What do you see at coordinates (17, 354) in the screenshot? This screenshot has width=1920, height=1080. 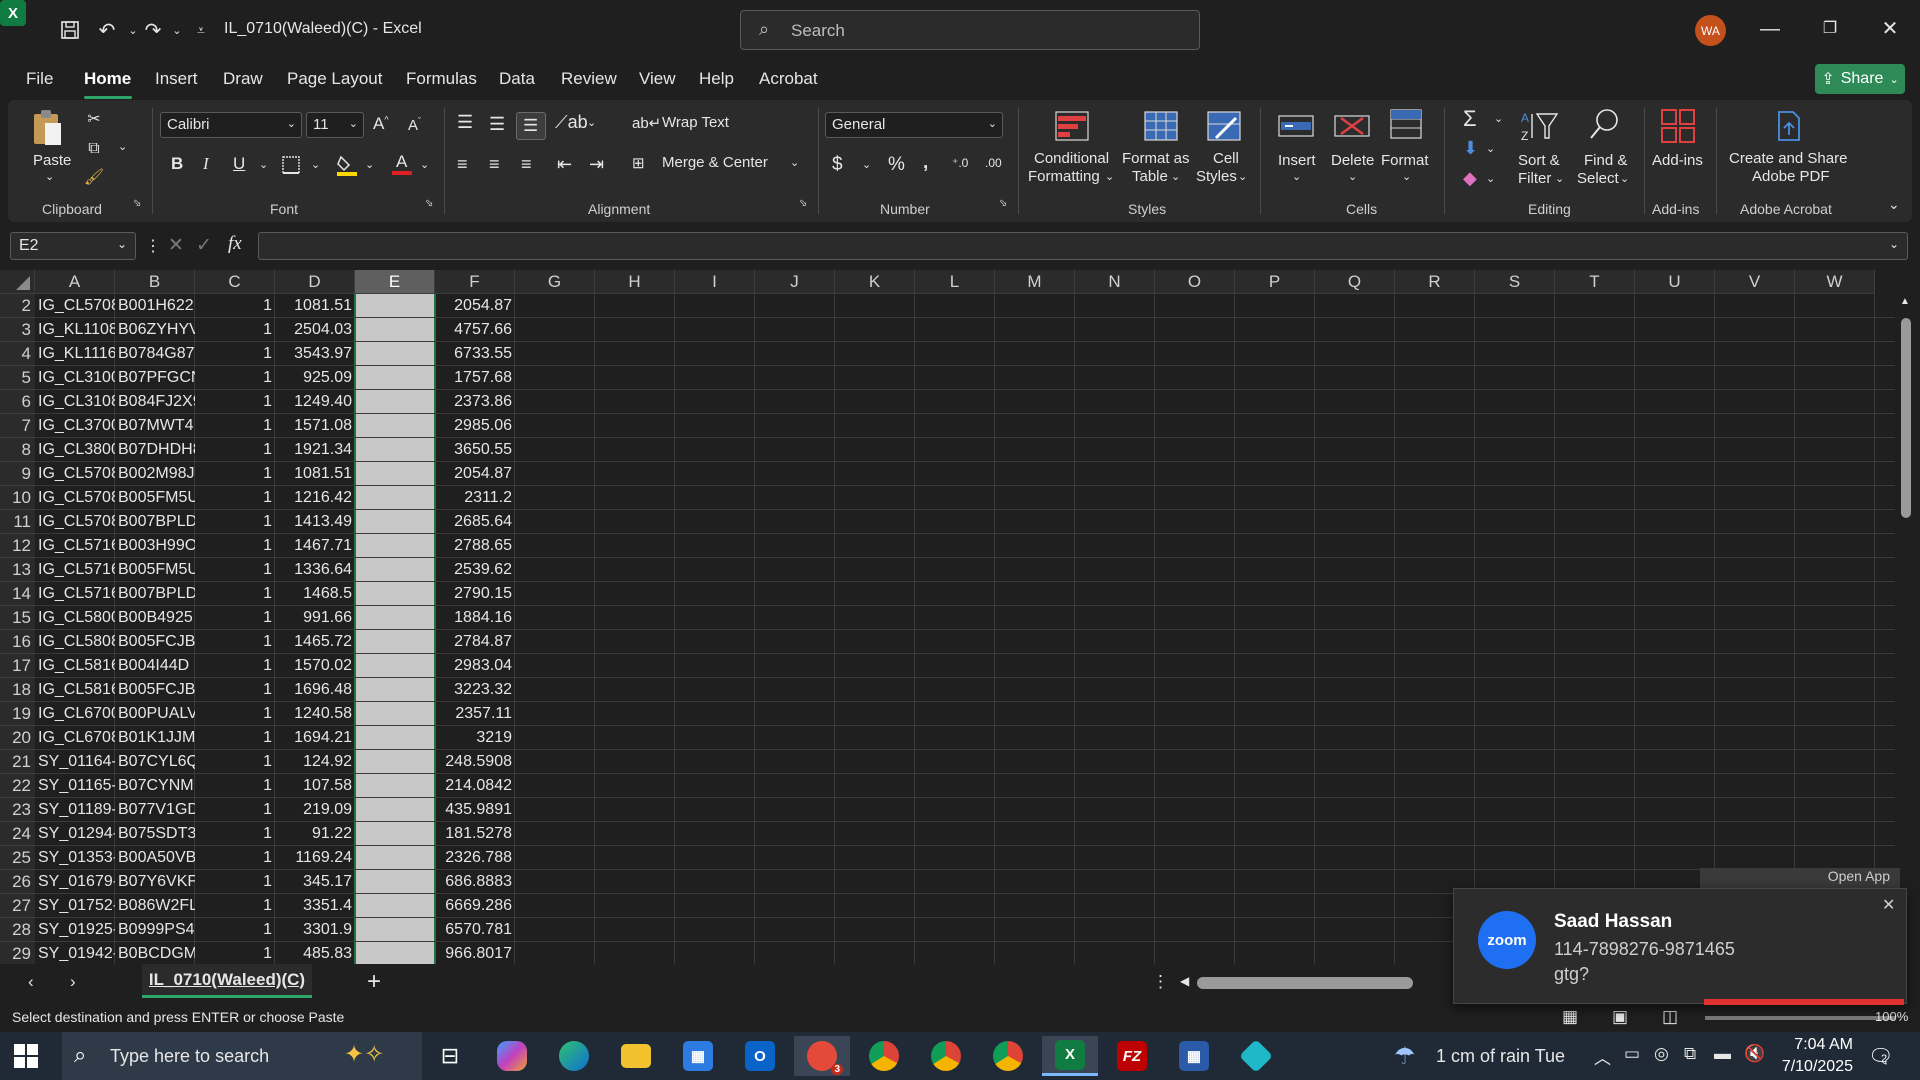 I see `row-header: 4` at bounding box center [17, 354].